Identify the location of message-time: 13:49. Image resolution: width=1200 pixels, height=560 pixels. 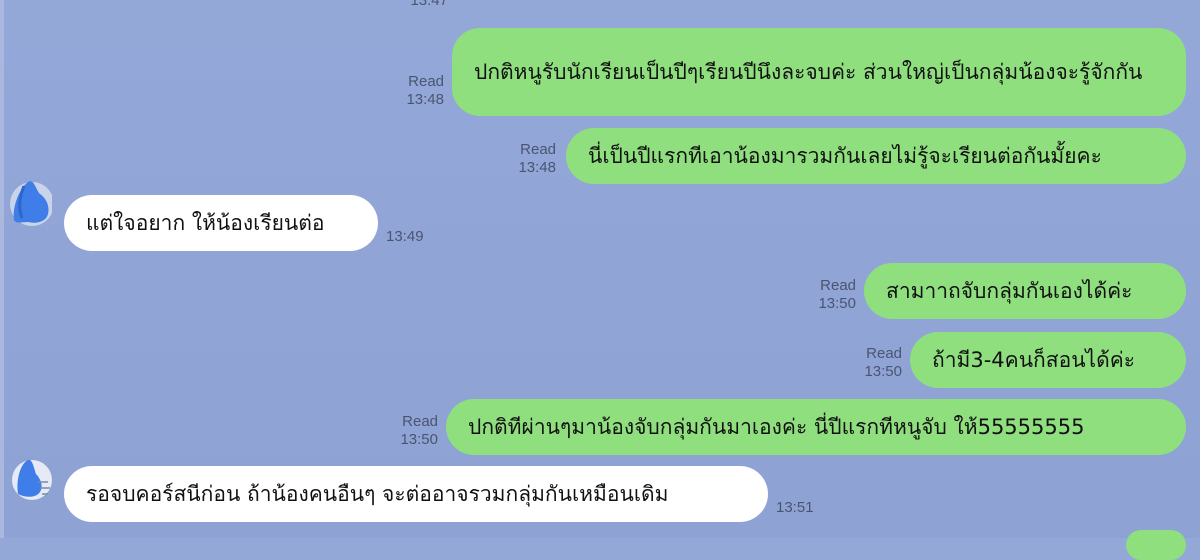
(405, 236).